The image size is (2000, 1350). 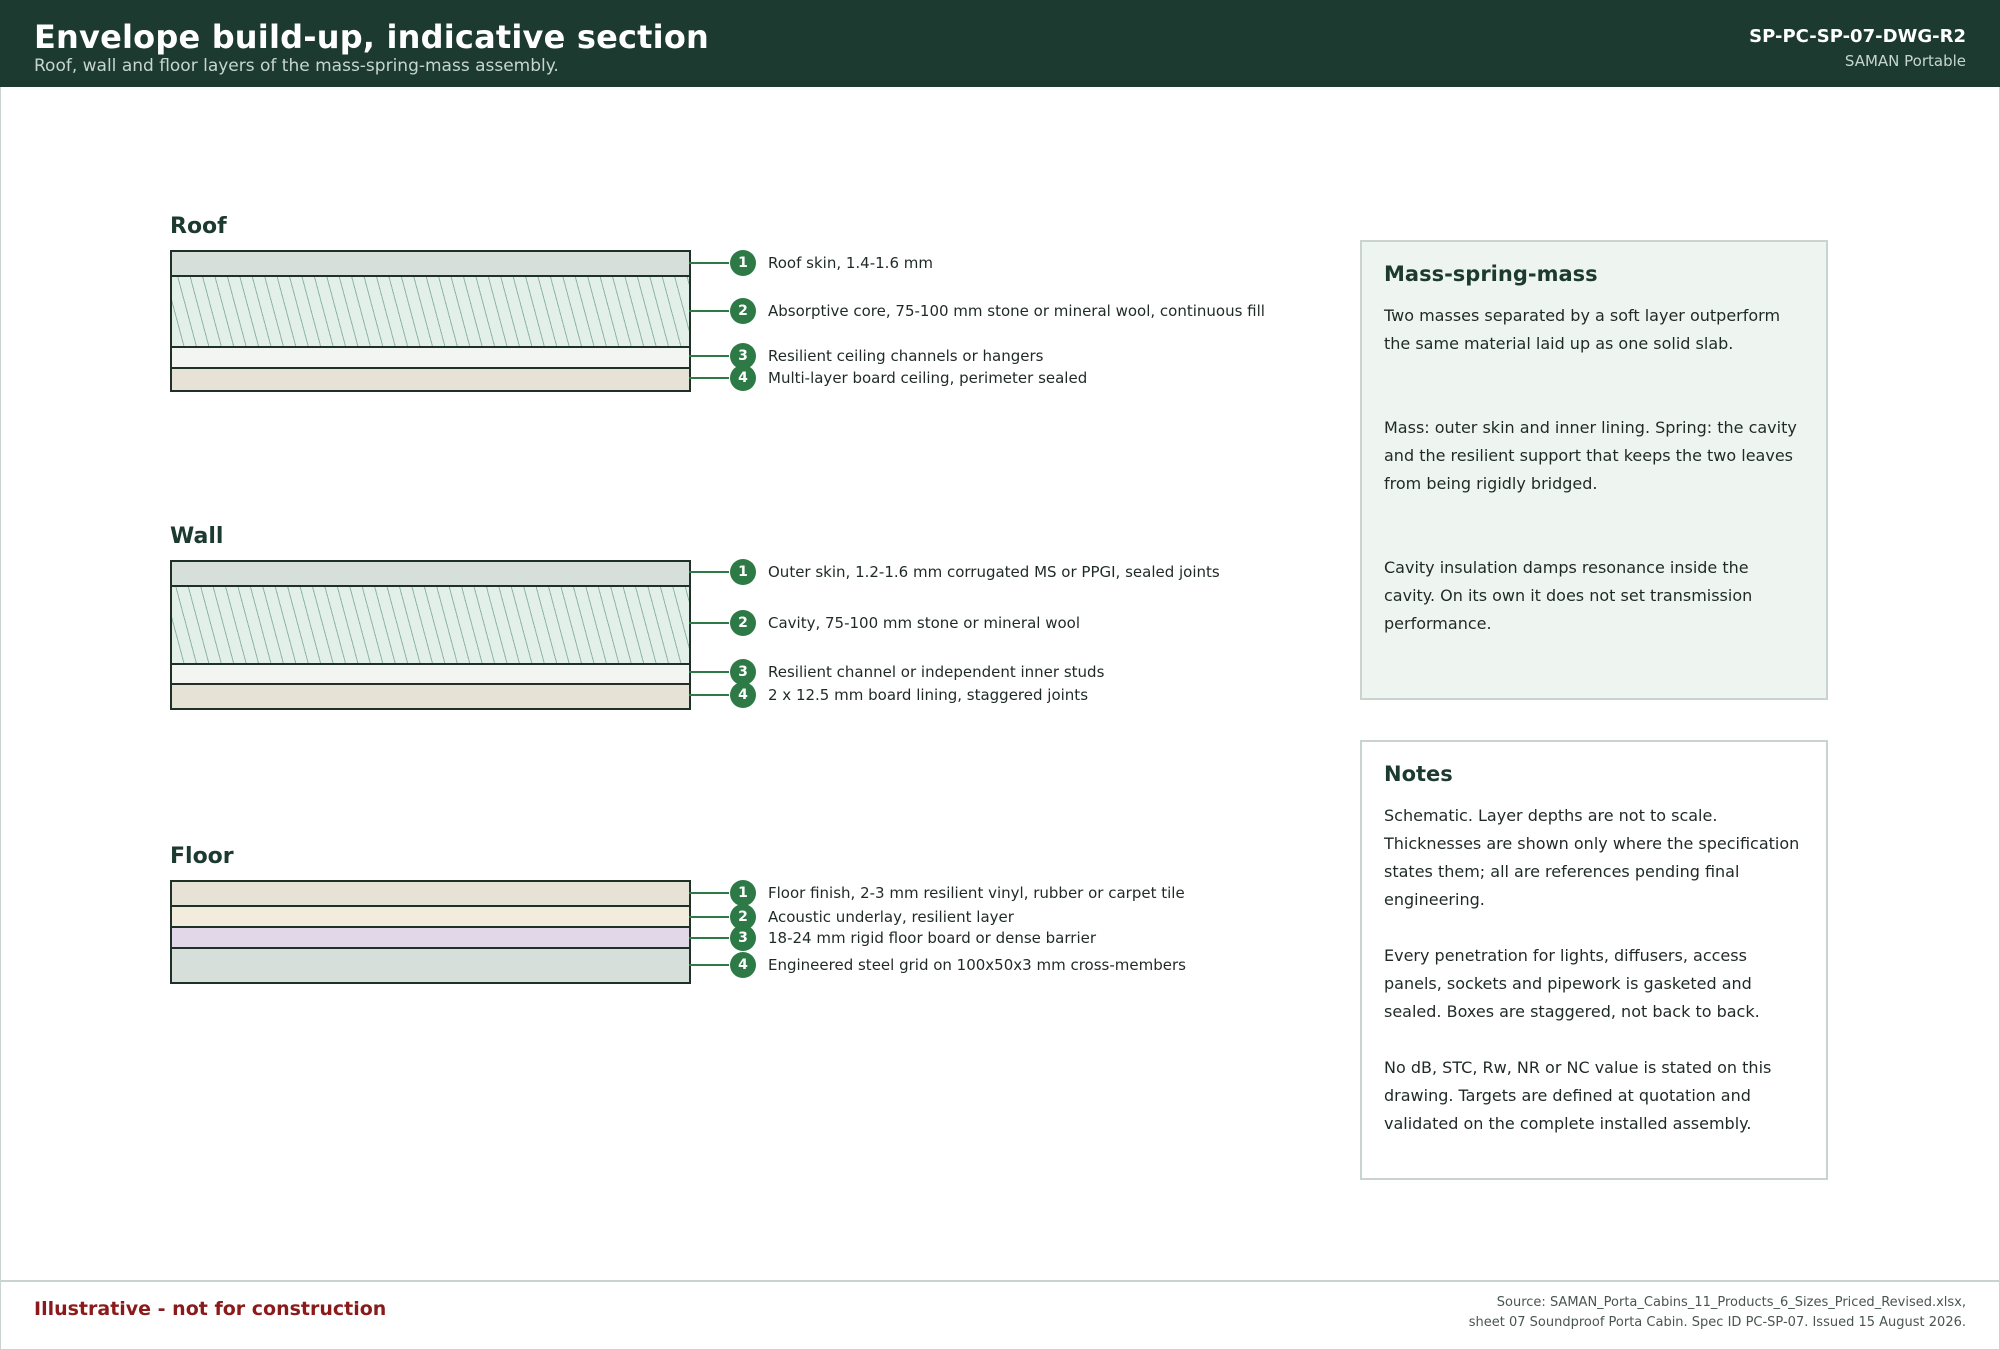 I want to click on floor-callout-label-2: Acoustic underlay, resilient layer, so click(x=891, y=917).